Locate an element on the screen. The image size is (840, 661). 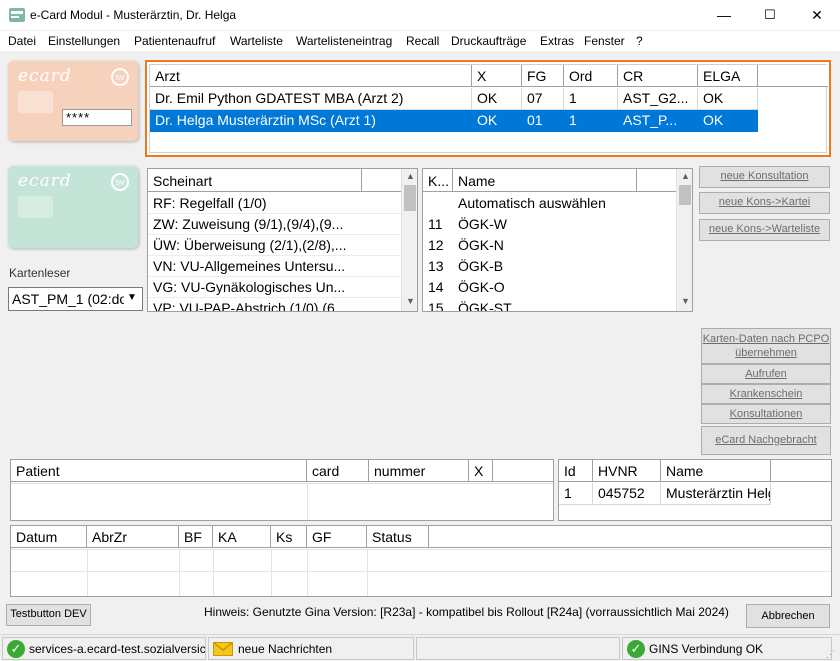
maximize-button: ☐ is located at coordinates (770, 15).